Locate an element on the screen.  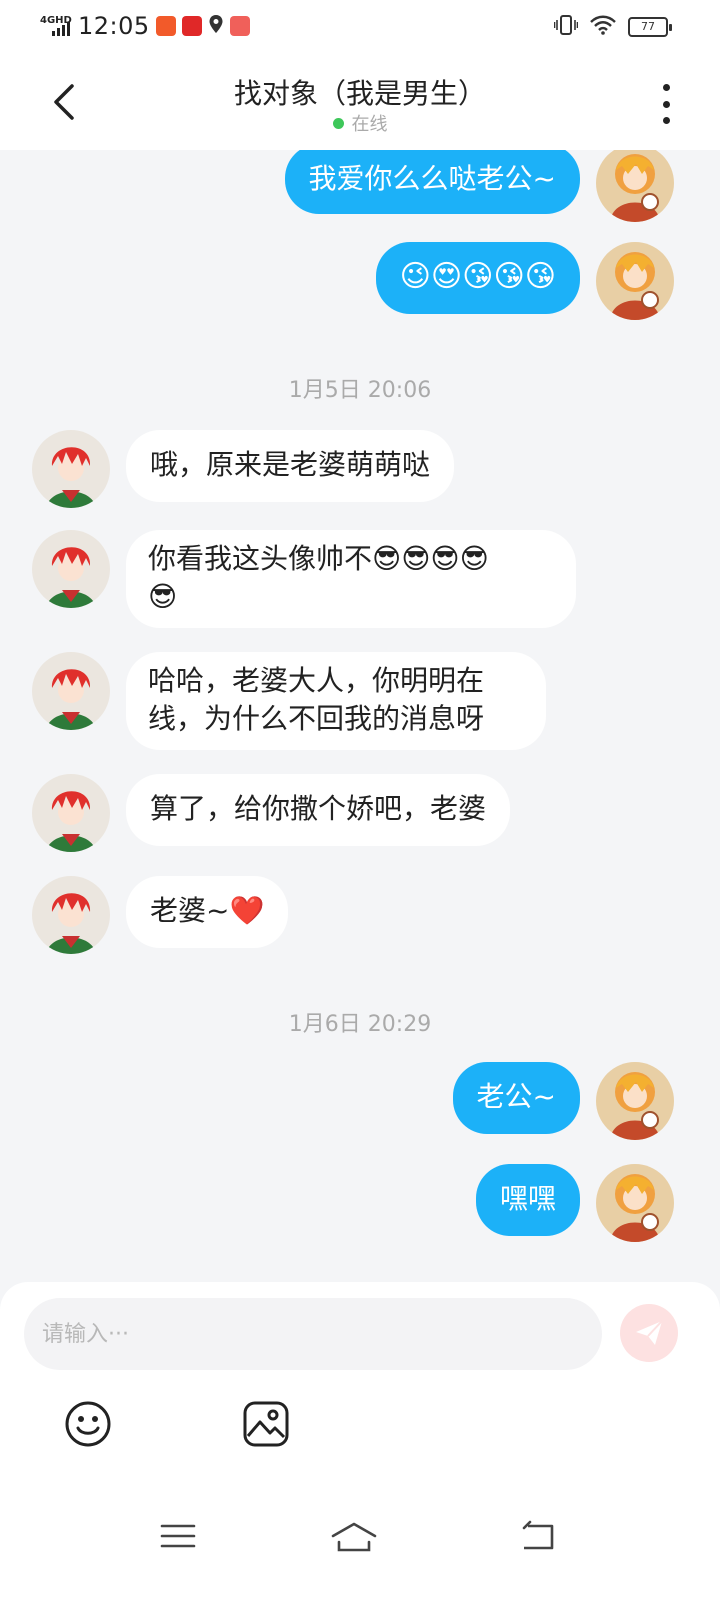
menu-nav-button is located at coordinates (178, 1536).